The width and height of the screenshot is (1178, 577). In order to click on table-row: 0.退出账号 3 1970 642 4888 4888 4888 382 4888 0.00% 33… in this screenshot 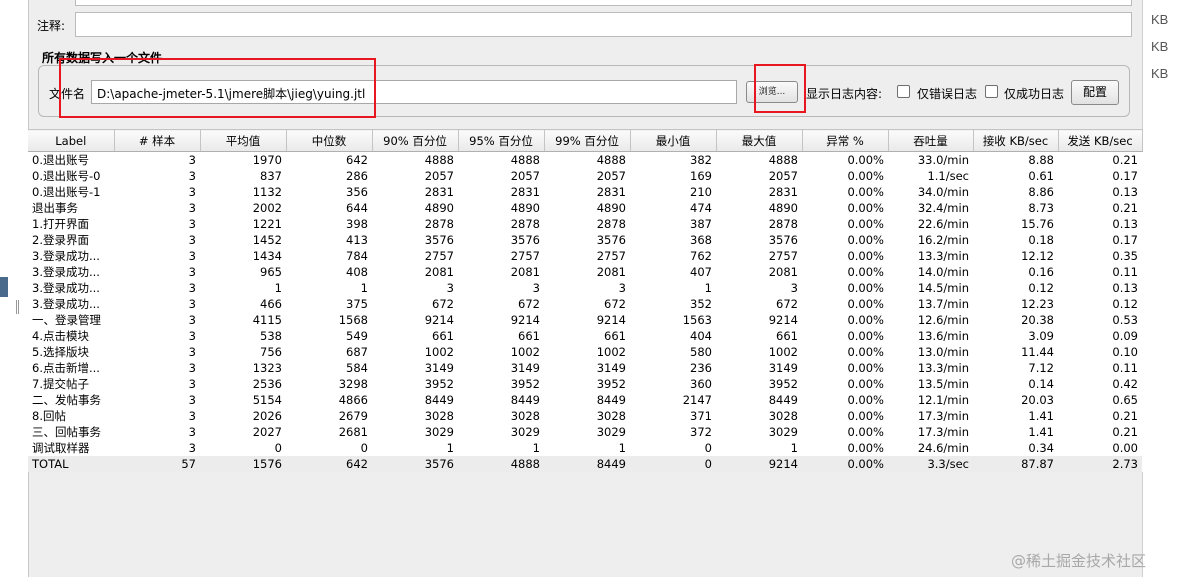, I will do `click(585, 160)`.